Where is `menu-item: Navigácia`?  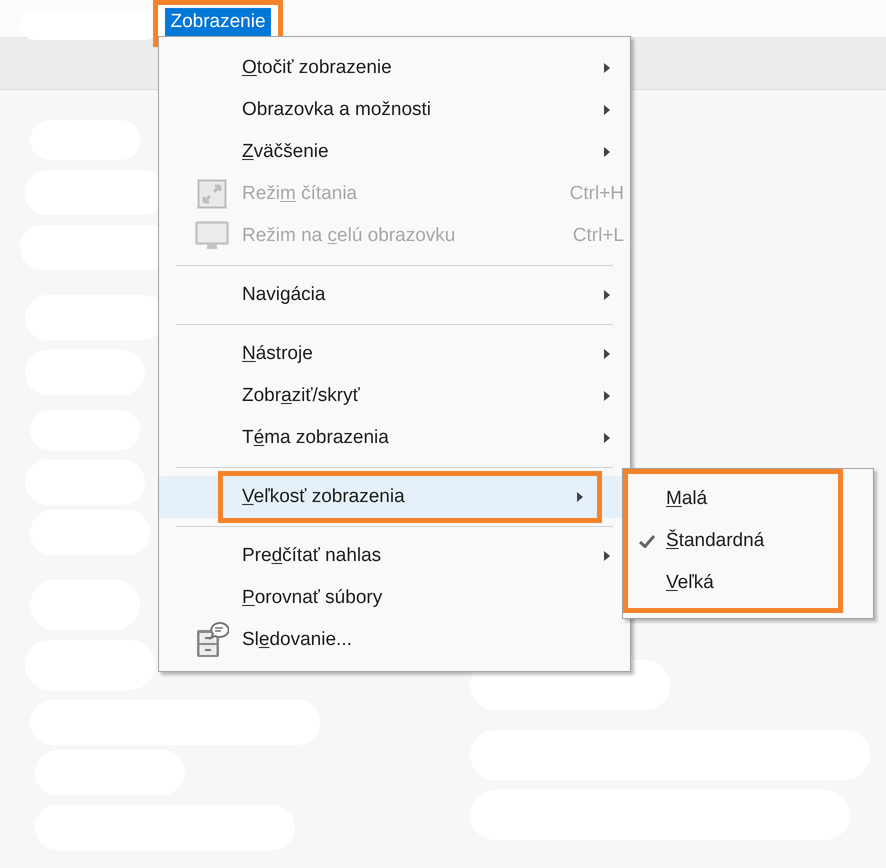
menu-item: Navigácia is located at coordinates (436, 295).